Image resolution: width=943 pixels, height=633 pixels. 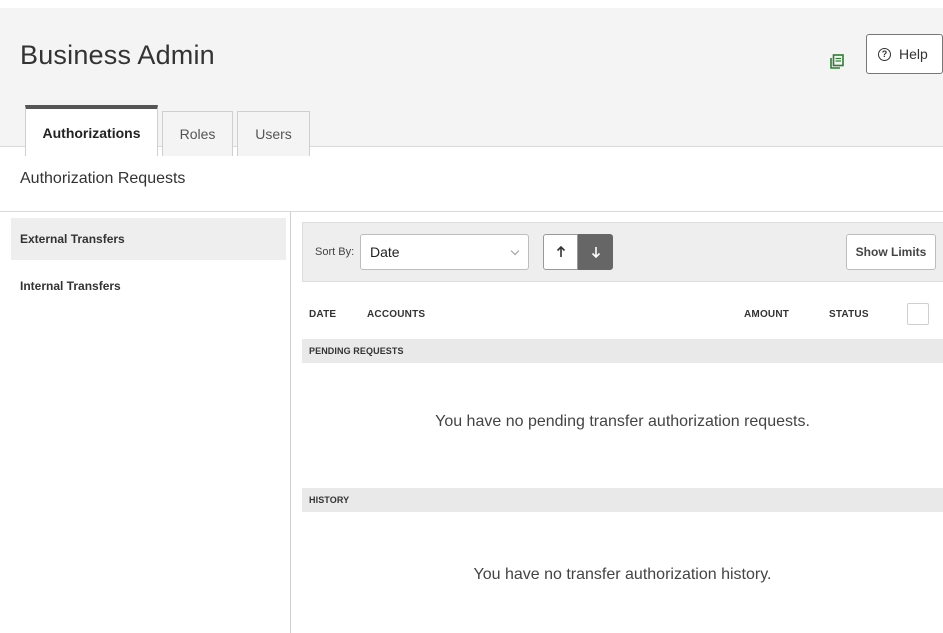 I want to click on tab-authorizations: Authorizations, so click(x=91, y=130).